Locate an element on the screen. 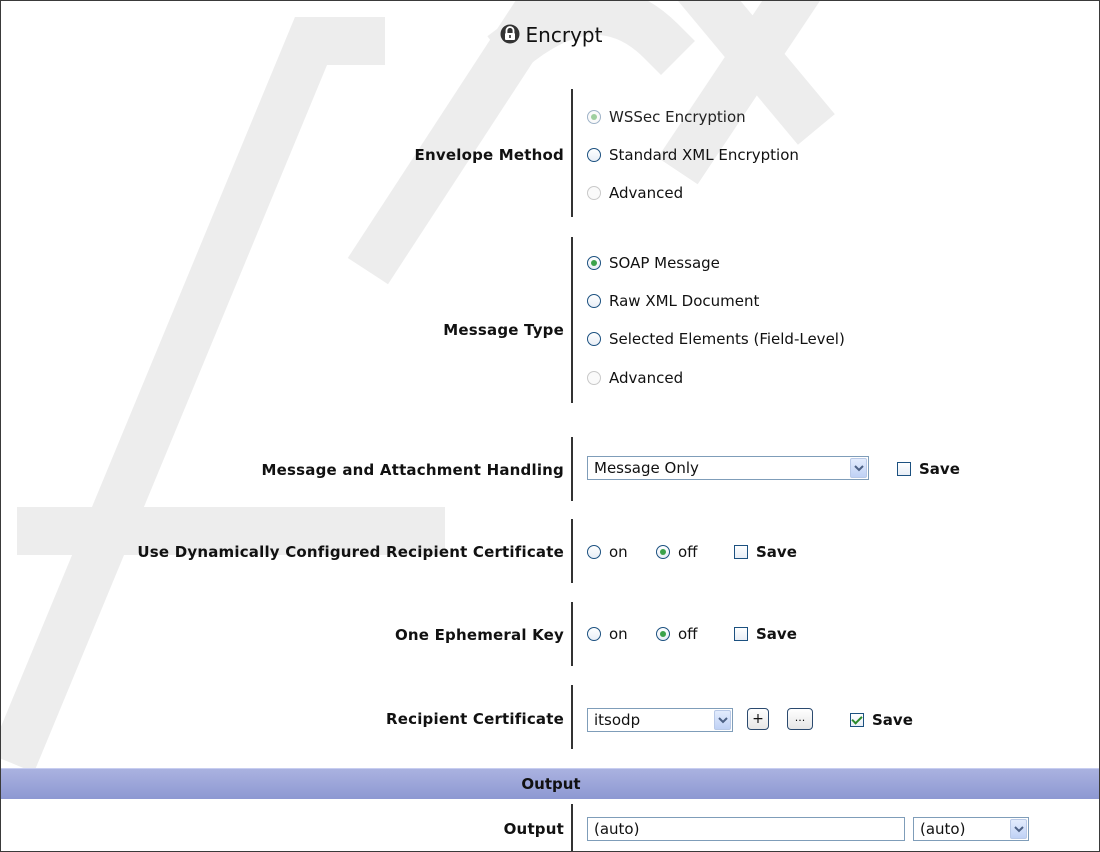 This screenshot has height=852, width=1100. envelope-option-standard-xml: Standard XML Encryption is located at coordinates (693, 155).